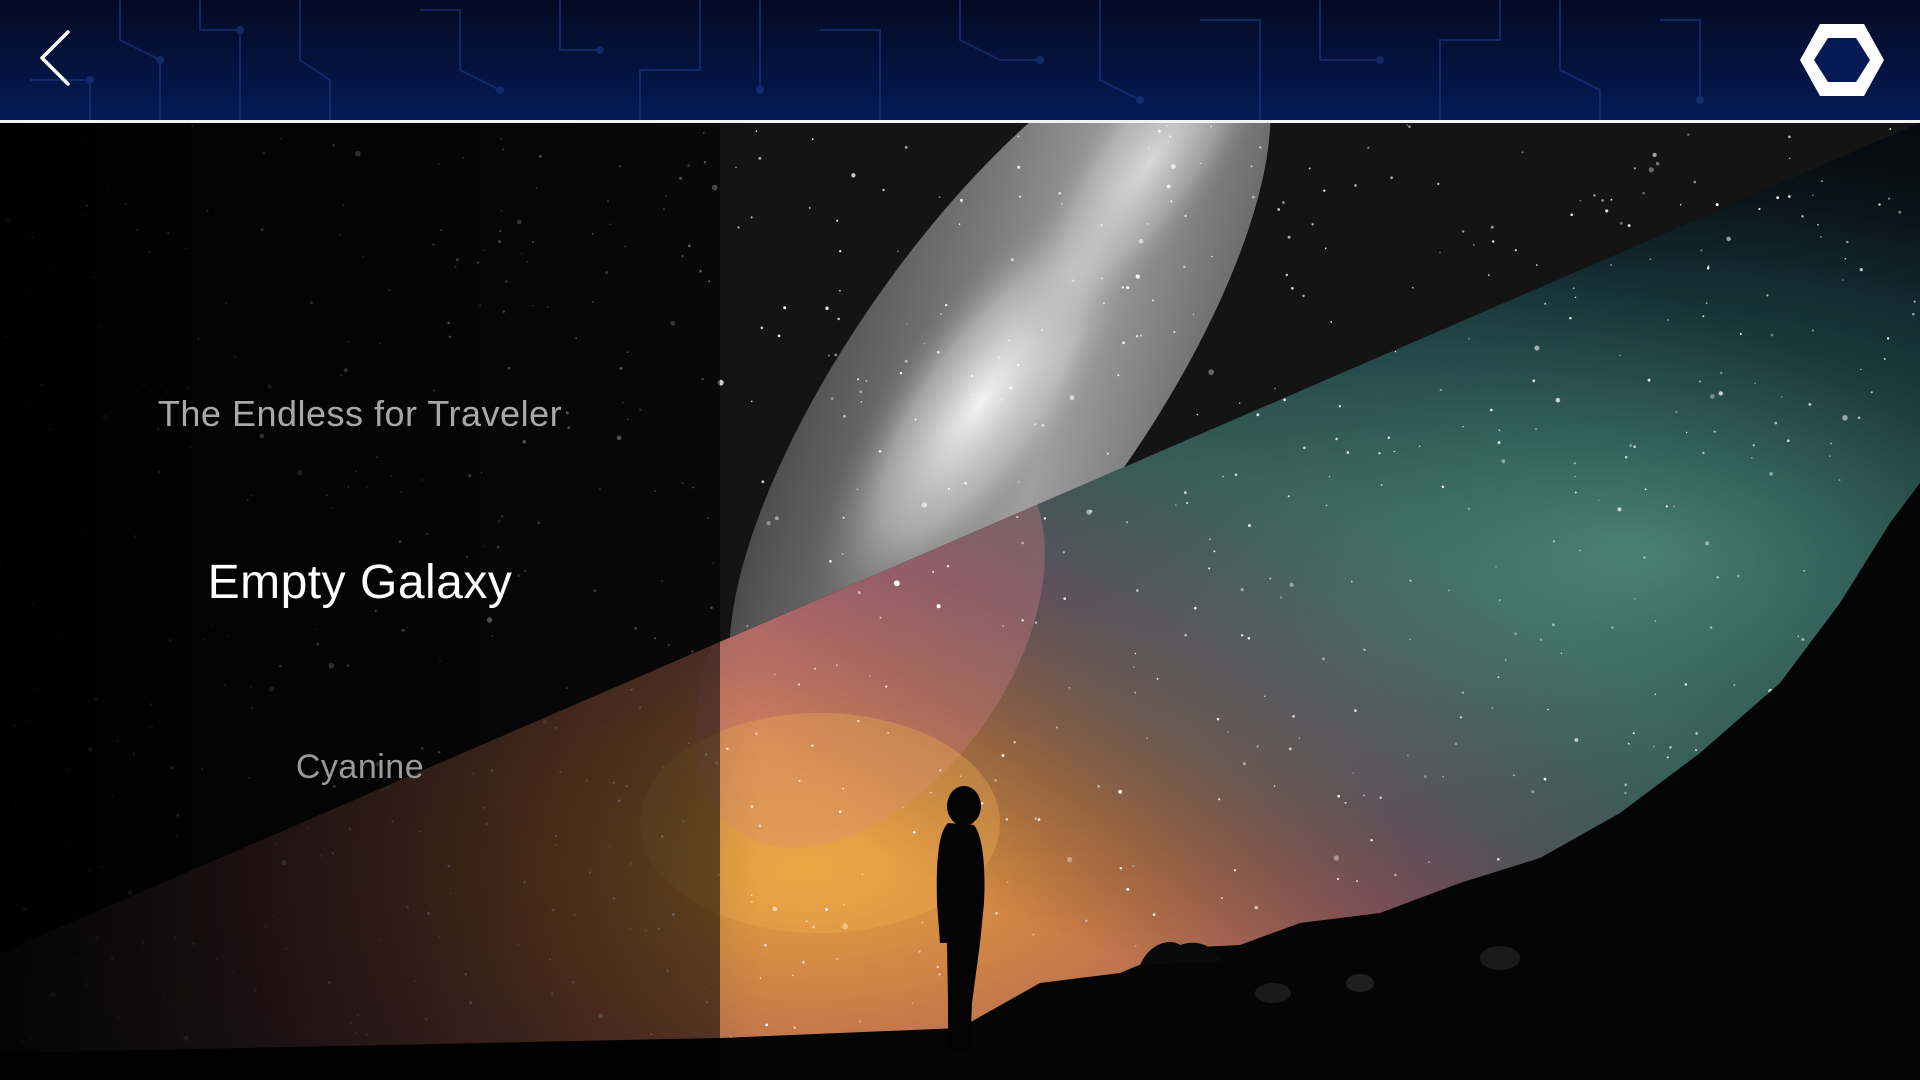 This screenshot has height=1080, width=1920. I want to click on circuit-pattern, so click(867, 60).